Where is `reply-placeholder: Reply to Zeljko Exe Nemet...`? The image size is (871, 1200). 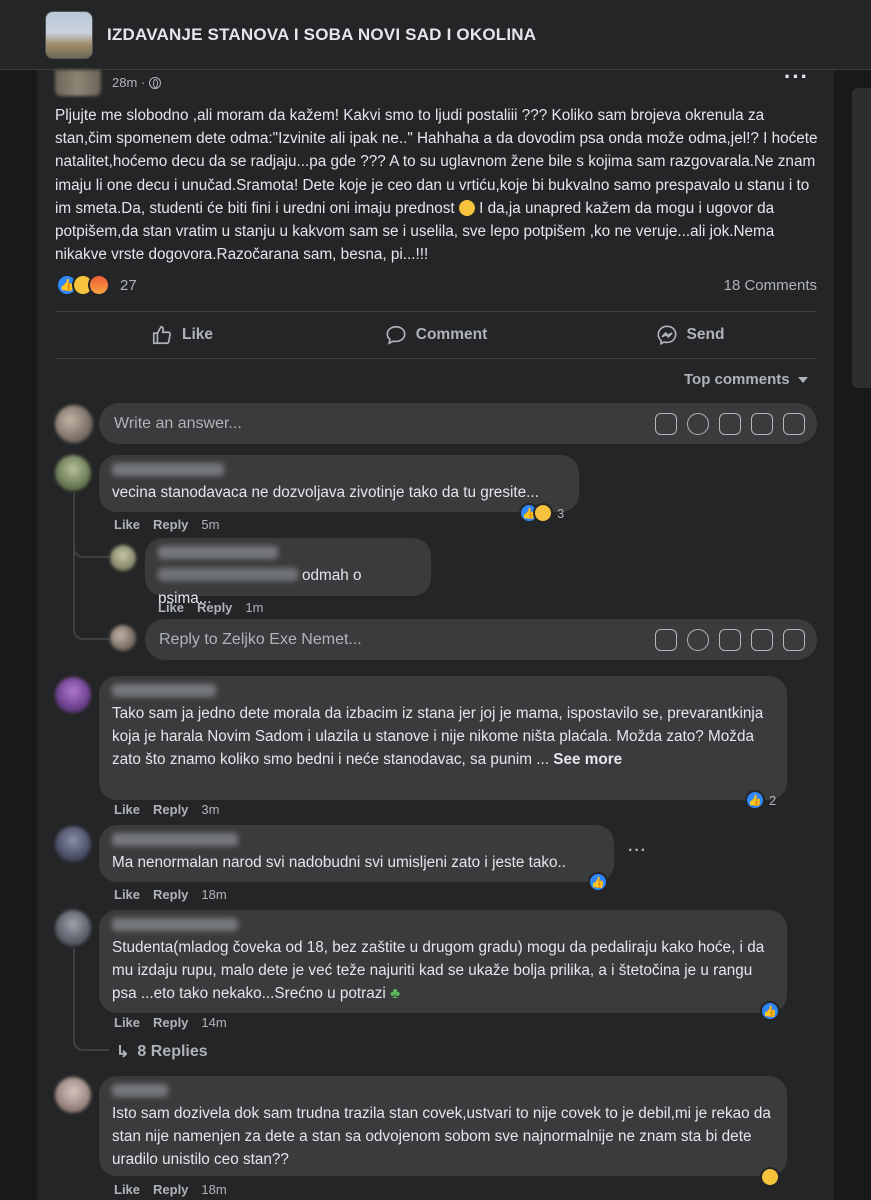
reply-placeholder: Reply to Zeljko Exe Nemet... is located at coordinates (260, 639).